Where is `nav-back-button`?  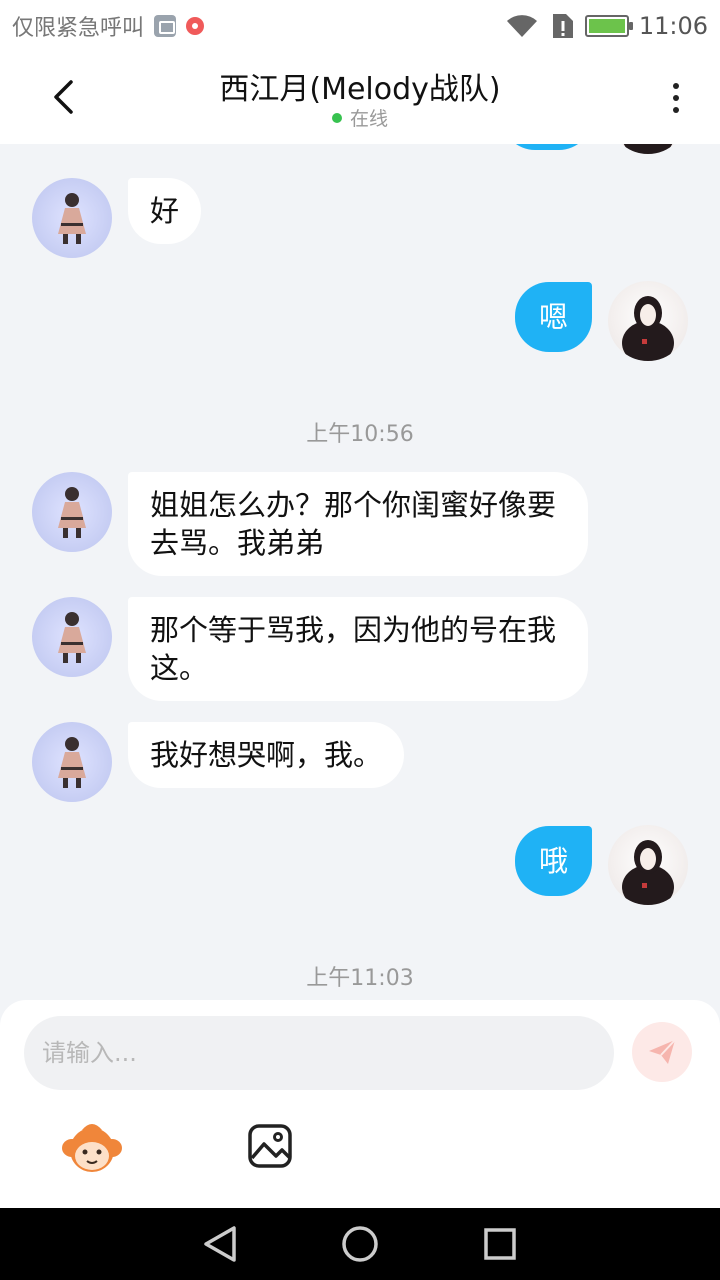 nav-back-button is located at coordinates (220, 1244).